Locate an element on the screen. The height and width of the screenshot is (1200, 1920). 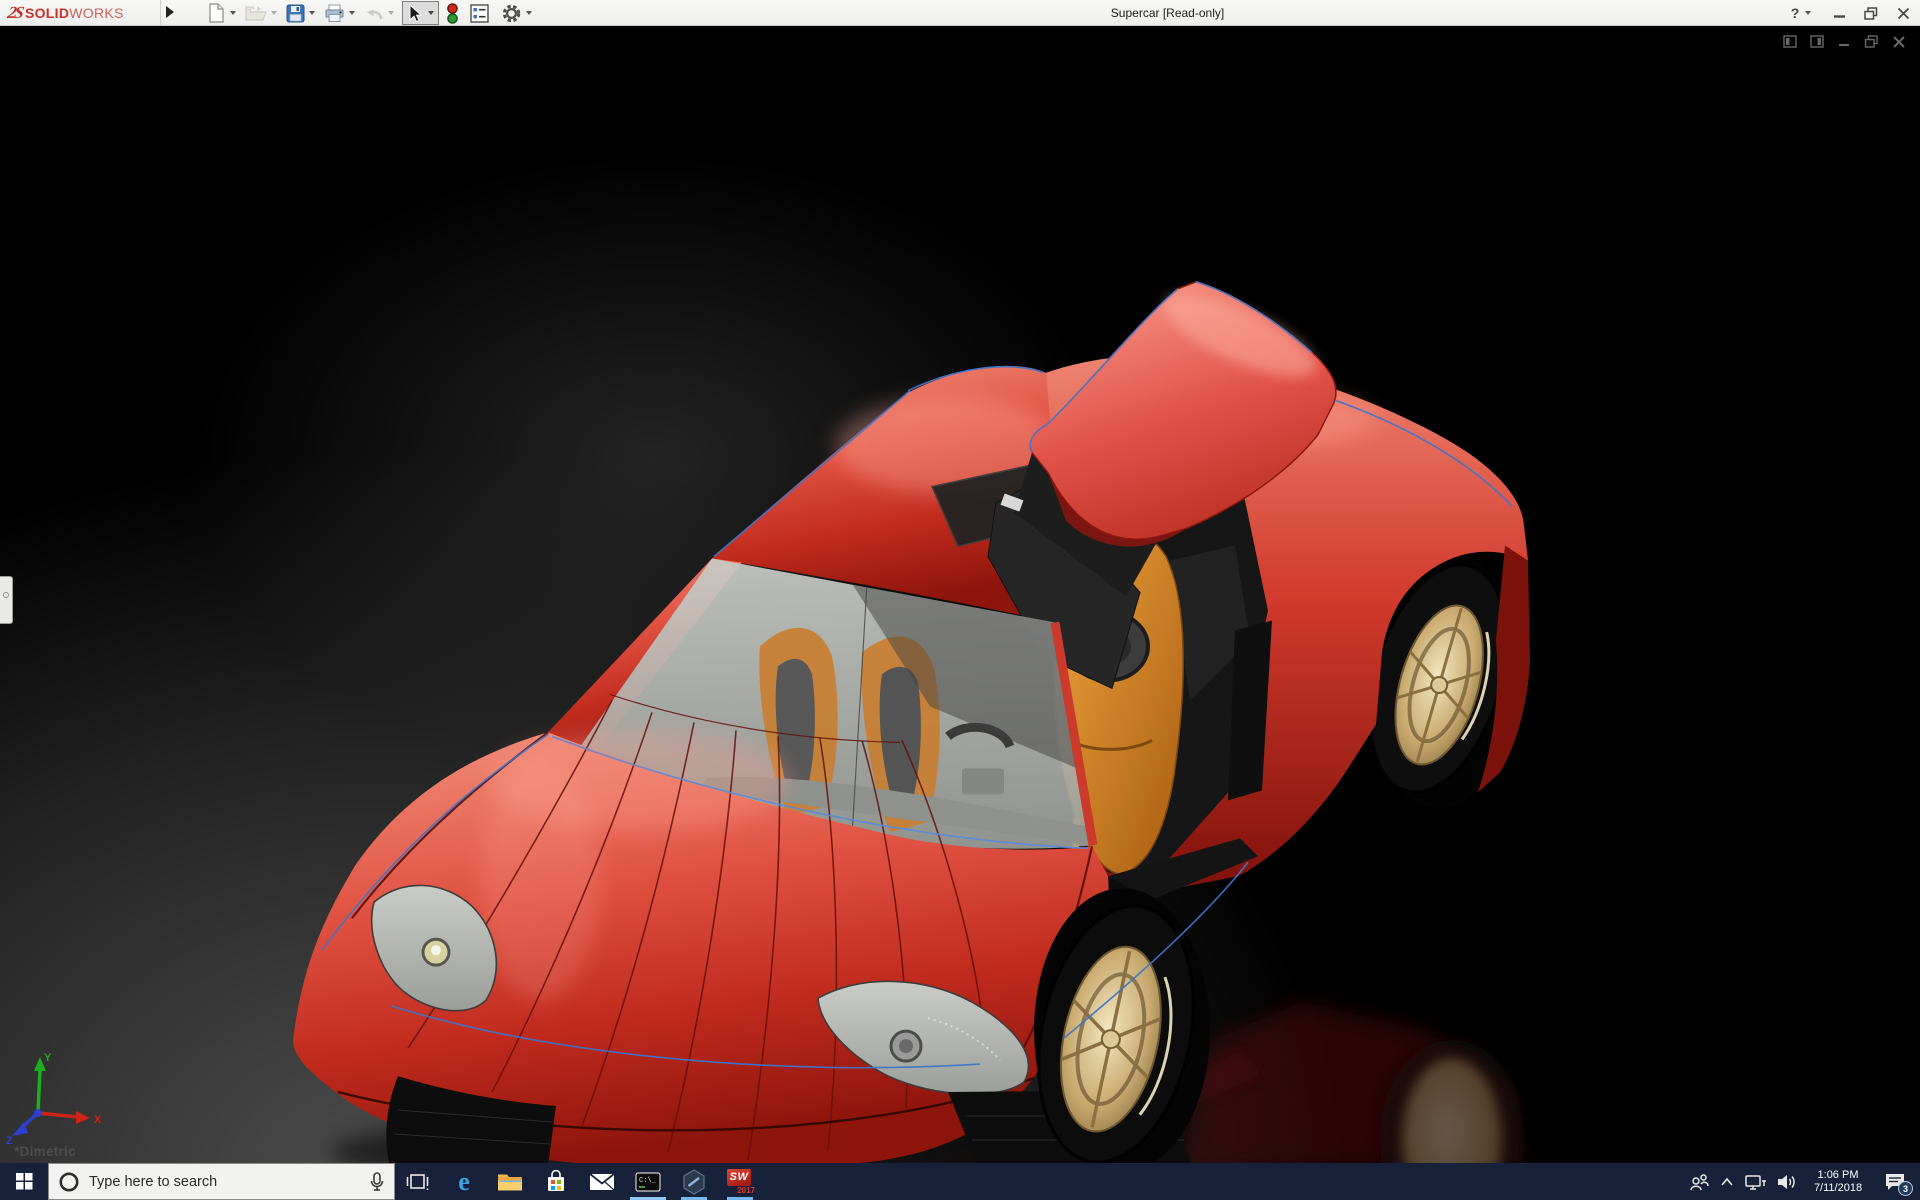
help-icon: ? is located at coordinates (1795, 13).